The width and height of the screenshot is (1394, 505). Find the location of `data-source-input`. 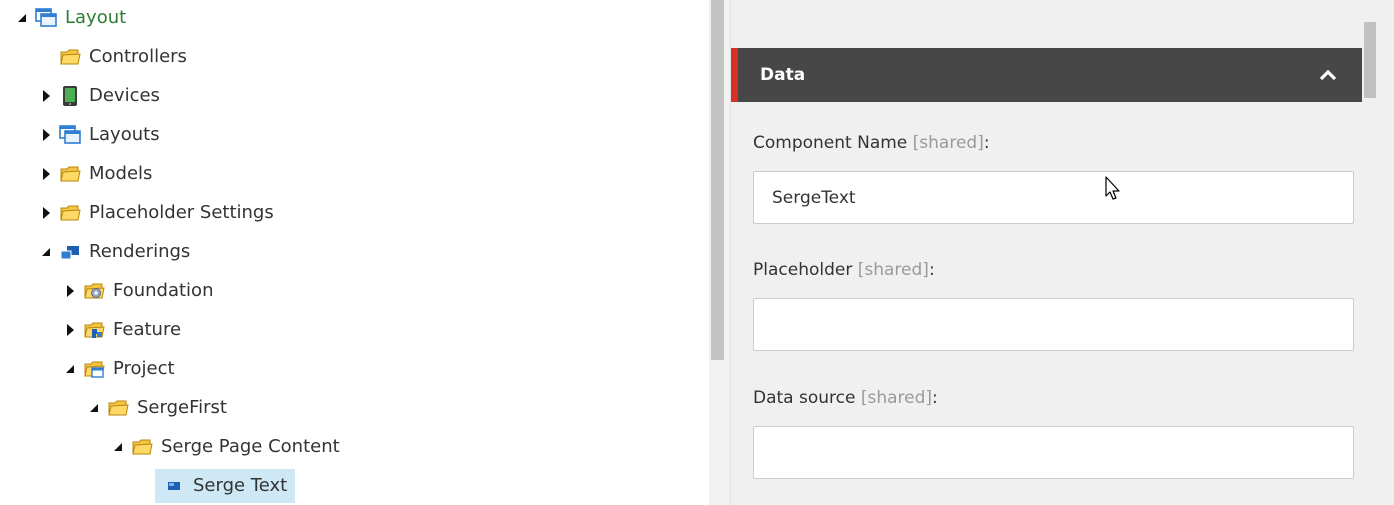

data-source-input is located at coordinates (1053, 452).